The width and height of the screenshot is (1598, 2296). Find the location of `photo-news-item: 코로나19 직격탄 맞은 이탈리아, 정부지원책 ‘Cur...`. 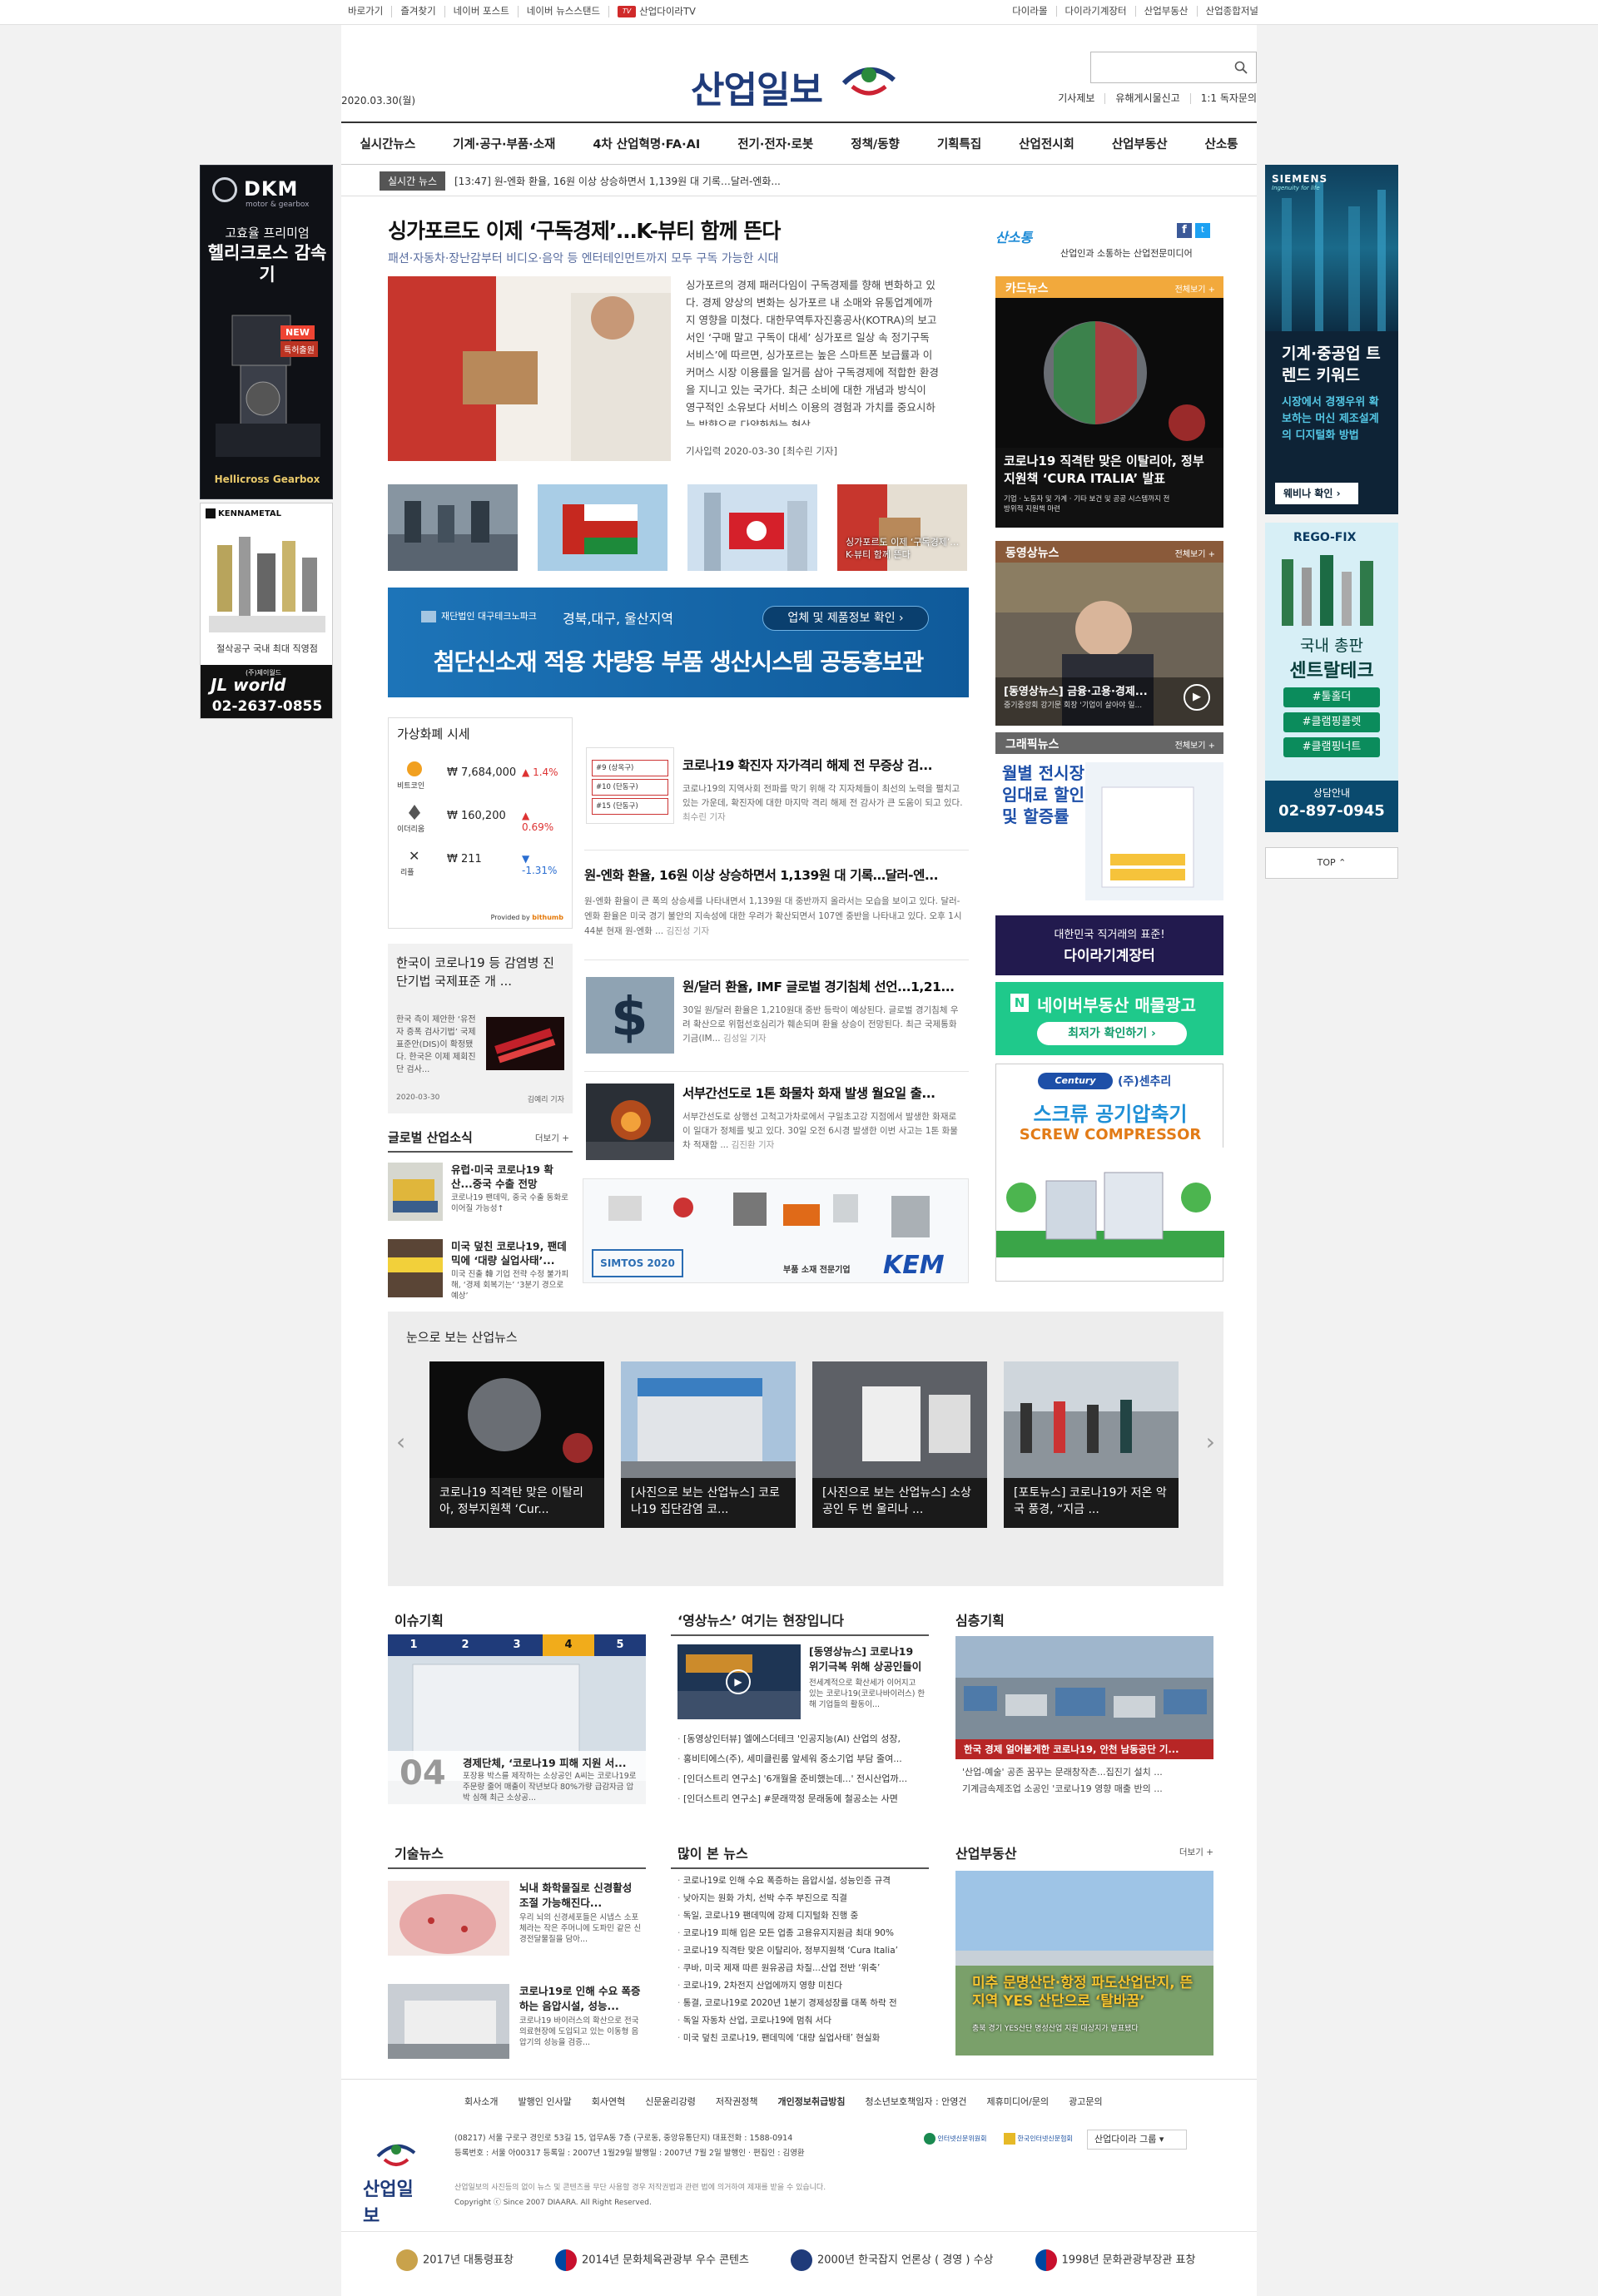

photo-news-item: 코로나19 직격탄 맞은 이탈리아, 정부지원책 ‘Cur... is located at coordinates (516, 1444).